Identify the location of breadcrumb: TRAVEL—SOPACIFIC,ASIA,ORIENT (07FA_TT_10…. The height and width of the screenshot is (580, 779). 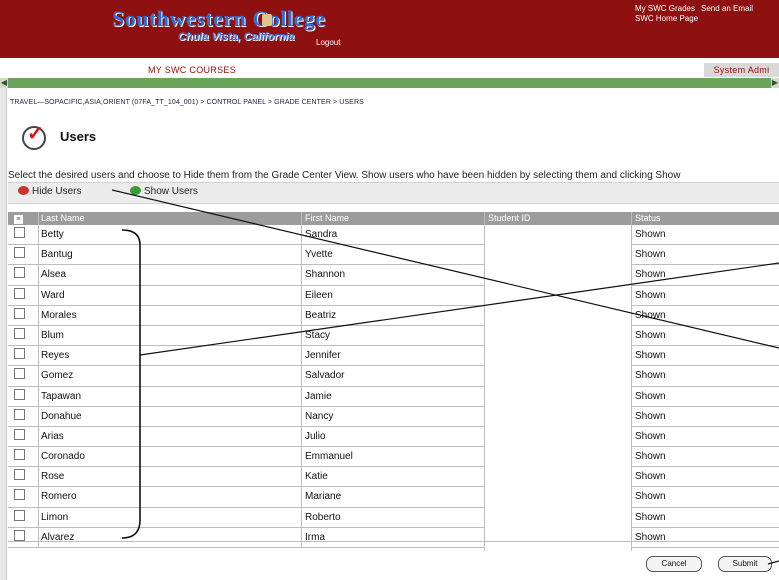
(187, 102).